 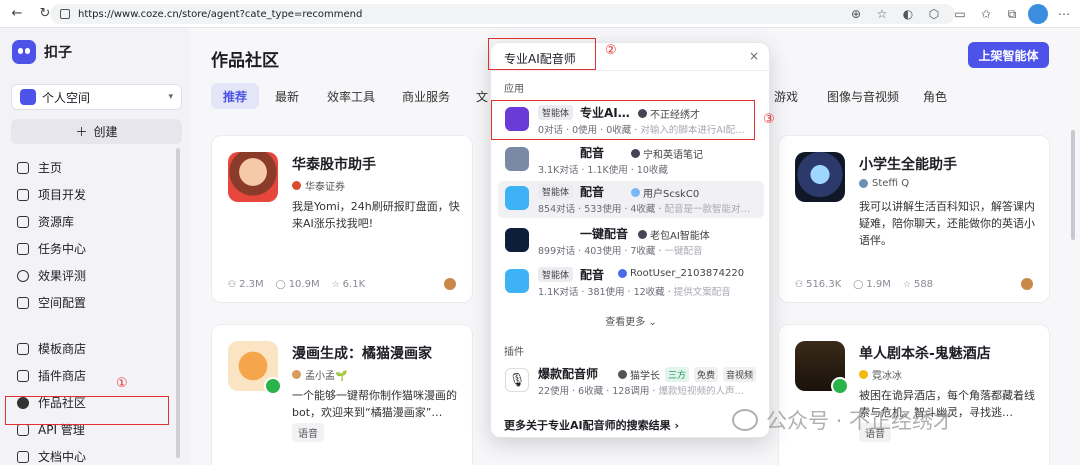 What do you see at coordinates (105, 132) in the screenshot?
I see `create-label: 创建` at bounding box center [105, 132].